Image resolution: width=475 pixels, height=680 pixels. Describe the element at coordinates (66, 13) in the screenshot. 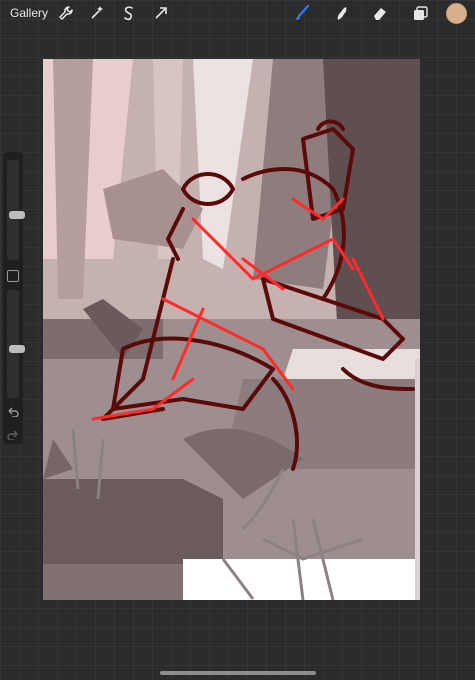

I see `wrench-icon` at that location.